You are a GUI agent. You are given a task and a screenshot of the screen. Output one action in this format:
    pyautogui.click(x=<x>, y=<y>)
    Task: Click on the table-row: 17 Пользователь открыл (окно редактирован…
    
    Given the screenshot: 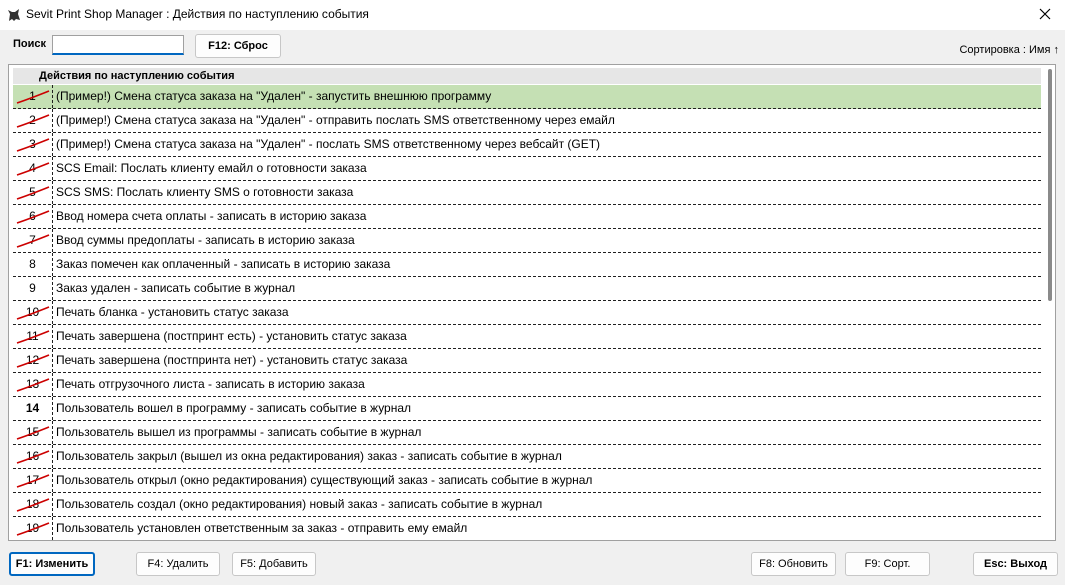 What is the action you would take?
    pyautogui.click(x=527, y=481)
    